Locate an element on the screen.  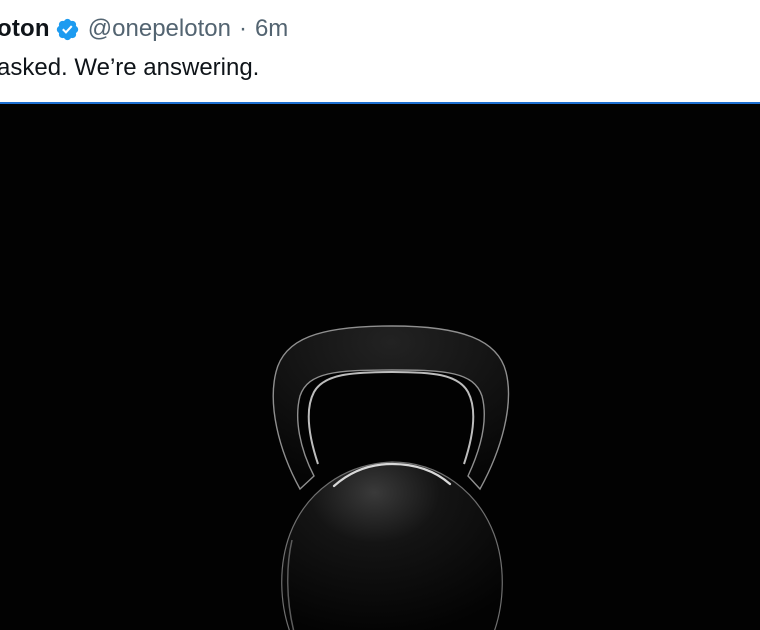
tweet-timestamp: 6m is located at coordinates (271, 29).